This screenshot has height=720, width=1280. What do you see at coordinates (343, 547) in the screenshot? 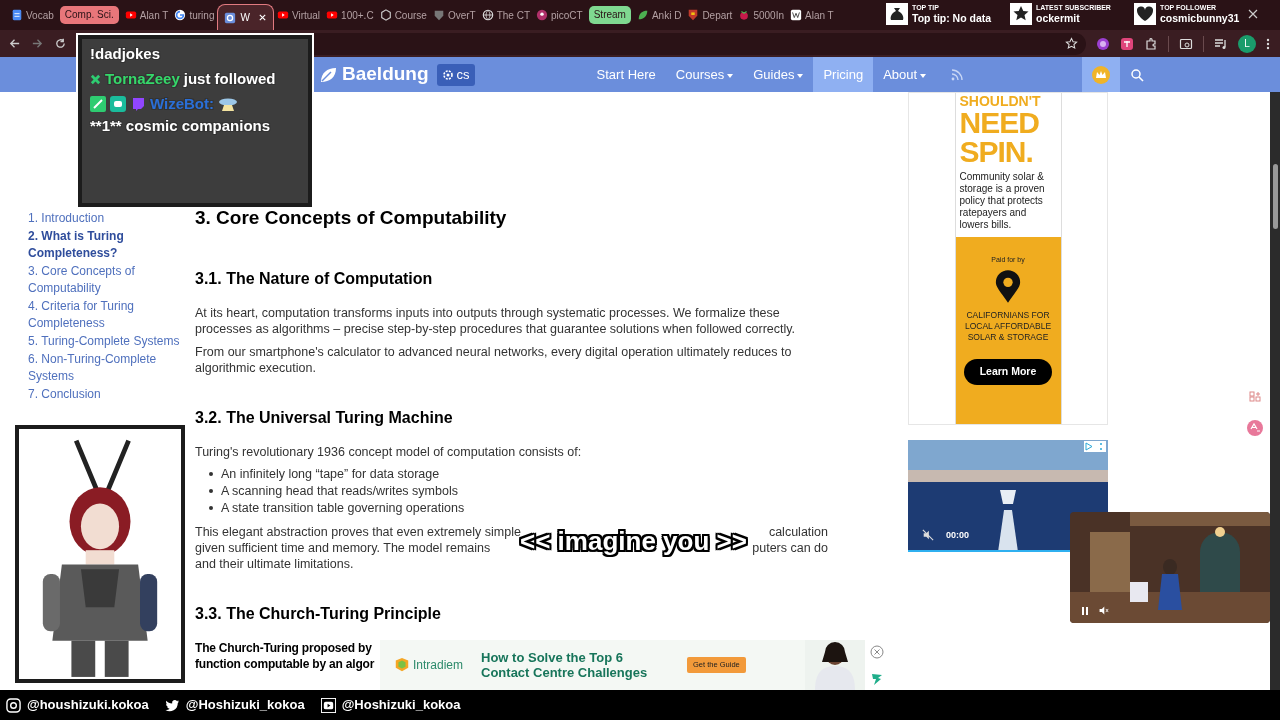
I see `text-fragment: given sufficient time and memory. The model remains` at bounding box center [343, 547].